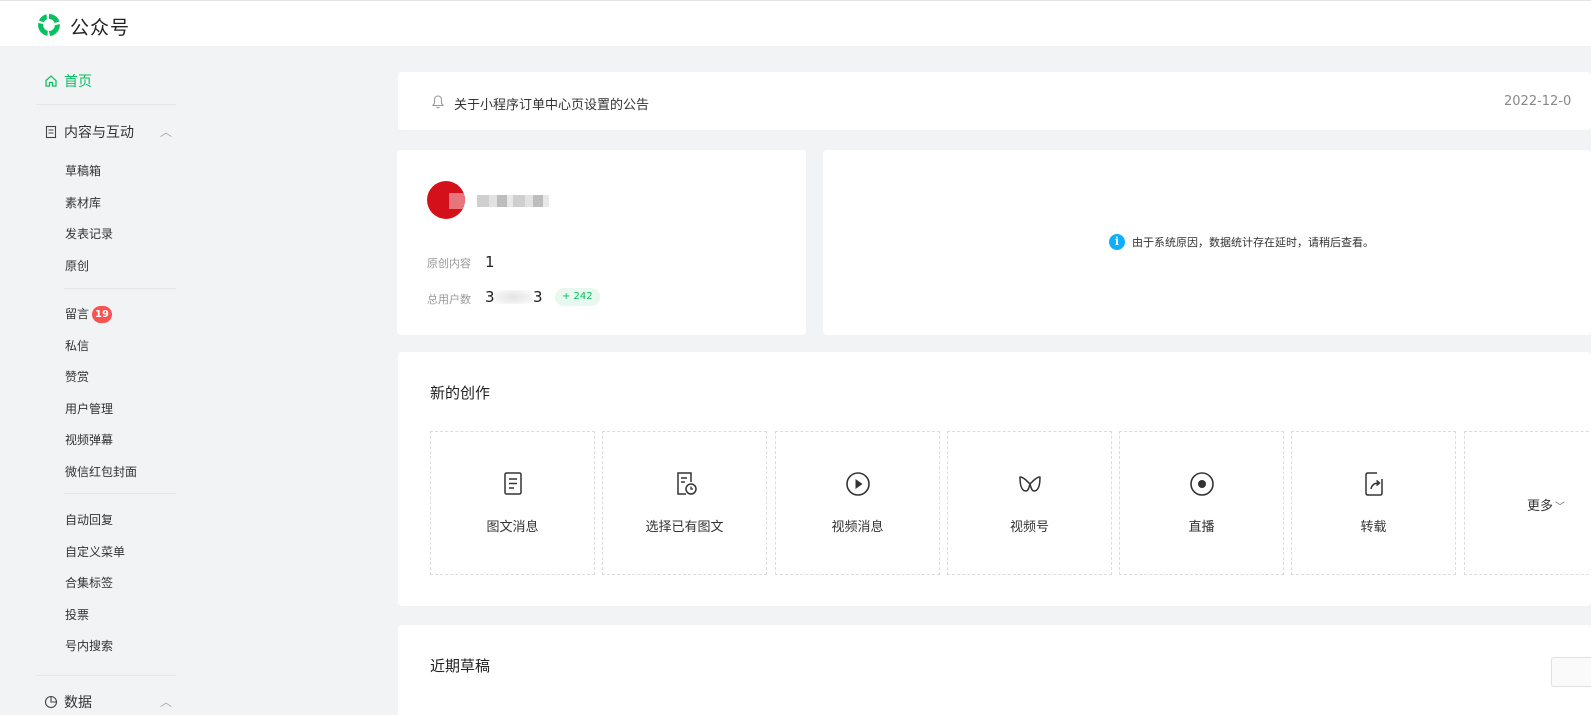  I want to click on total-users-redacted, so click(513, 297).